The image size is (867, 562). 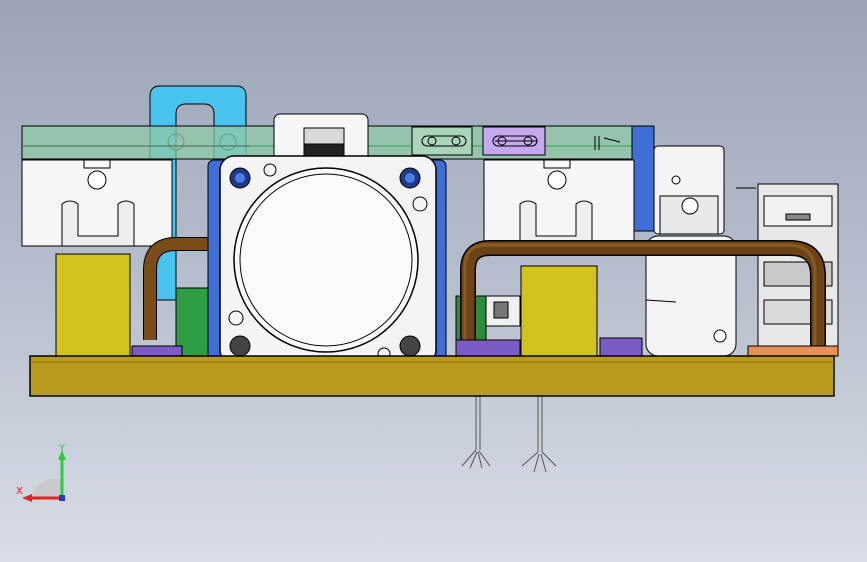 I want to click on x-arrow-icon, so click(x=27, y=498).